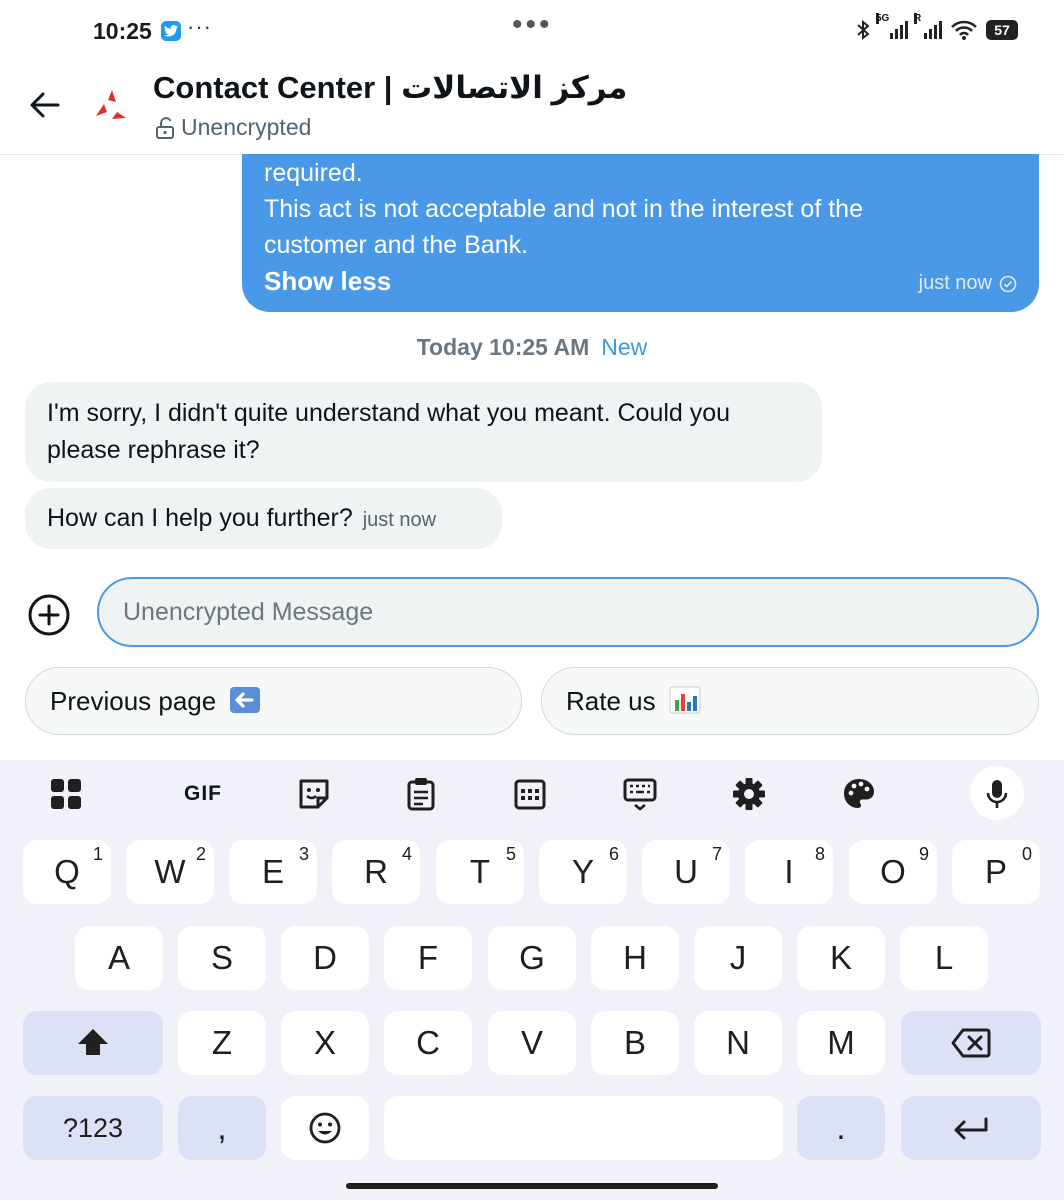  What do you see at coordinates (685, 700) in the screenshot?
I see `bar-chart-emoji-icon` at bounding box center [685, 700].